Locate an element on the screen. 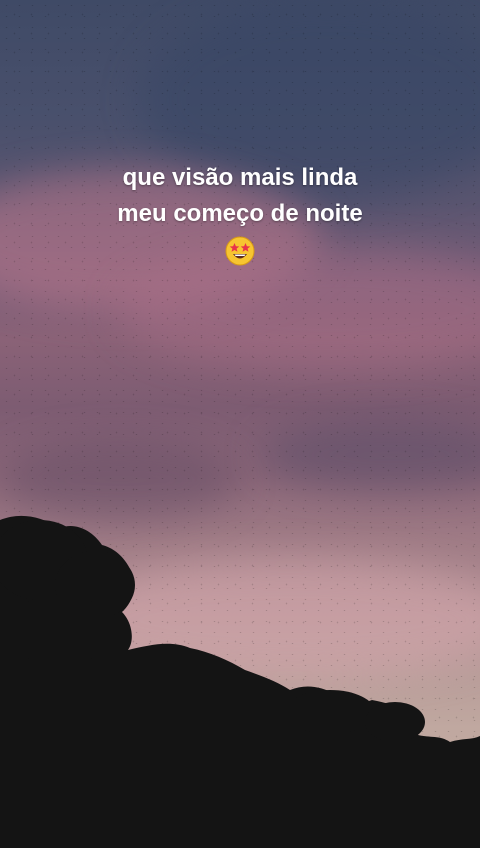  story-caption: que visão mais linda meu começo de noite is located at coordinates (240, 218).